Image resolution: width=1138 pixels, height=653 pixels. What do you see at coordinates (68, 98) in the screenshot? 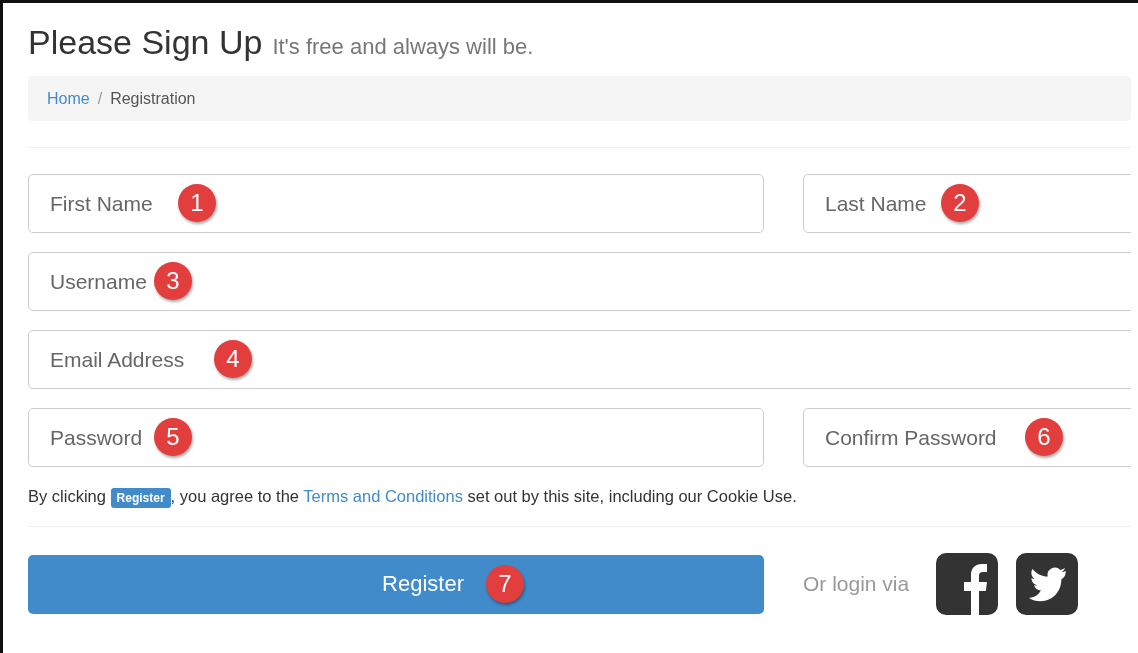
I see `breadcrumb-link: Home` at bounding box center [68, 98].